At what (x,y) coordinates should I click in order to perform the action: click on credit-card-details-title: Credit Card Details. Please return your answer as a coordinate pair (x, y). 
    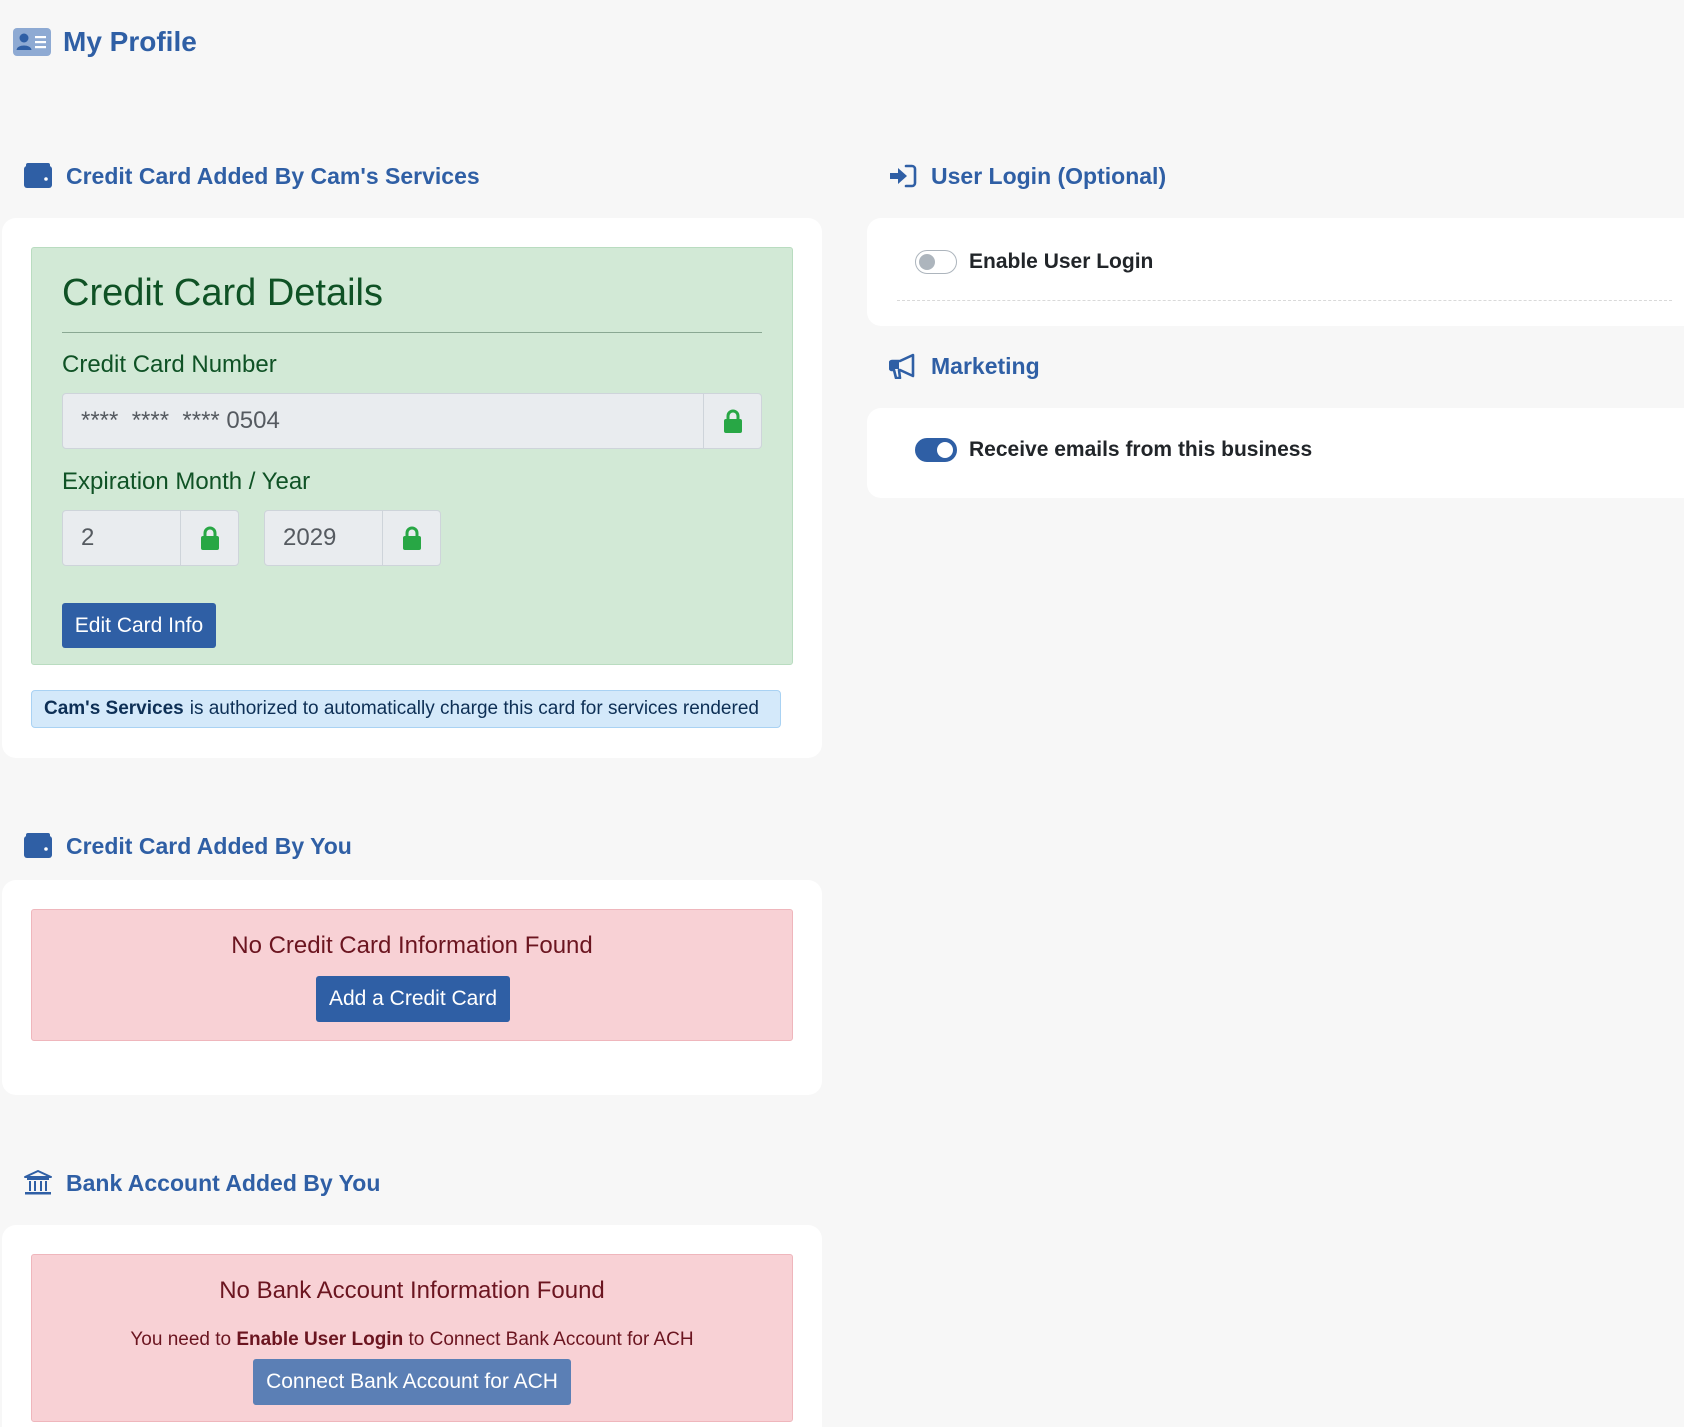
    Looking at the image, I should click on (222, 293).